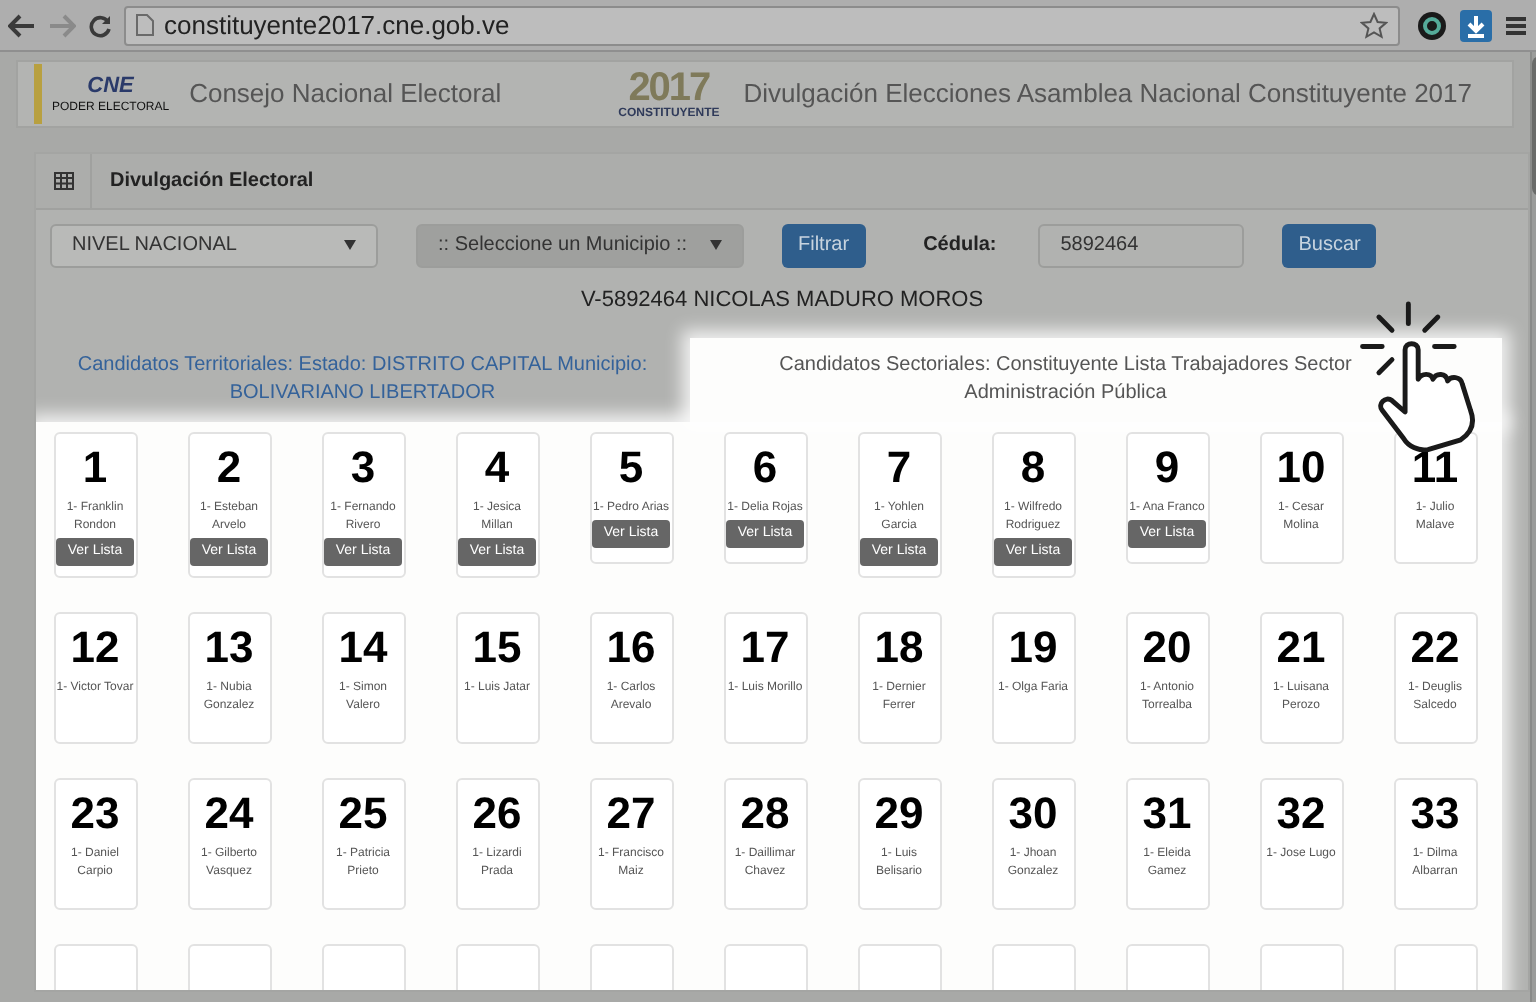 The width and height of the screenshot is (1536, 1002). Describe the element at coordinates (1301, 648) in the screenshot. I see `candidate-number: 21` at that location.